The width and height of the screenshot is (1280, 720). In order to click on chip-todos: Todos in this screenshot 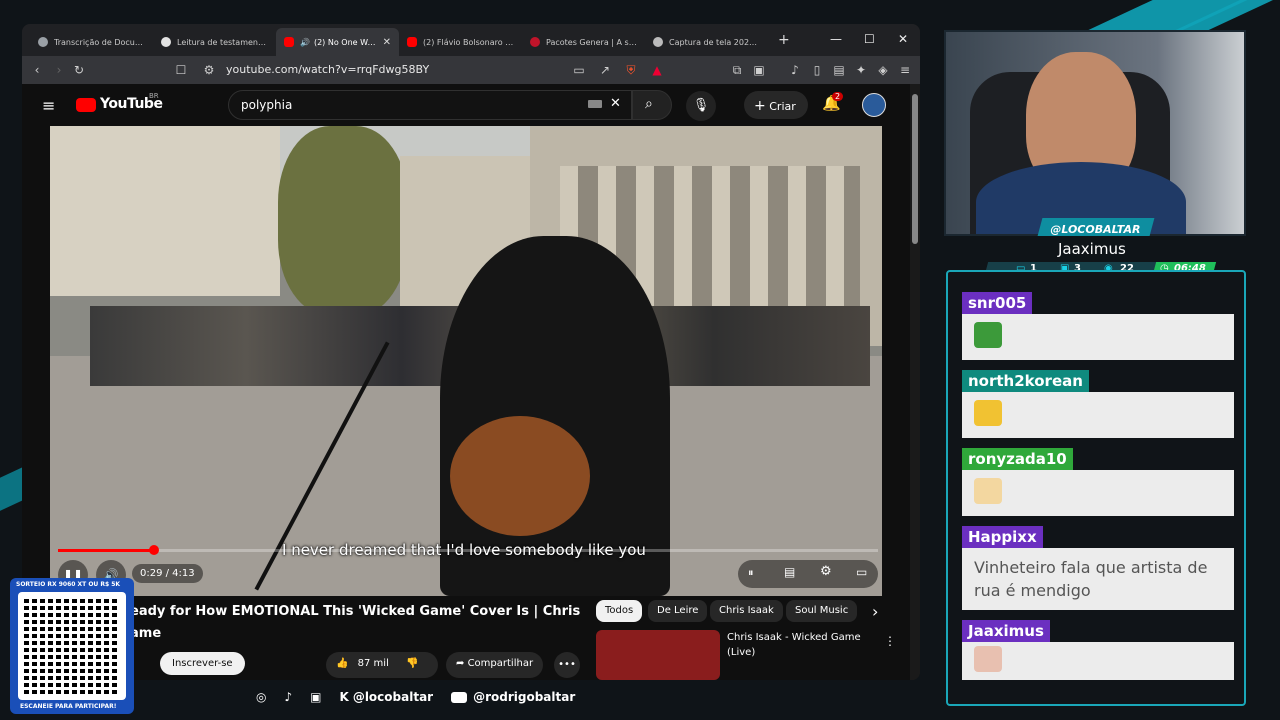, I will do `click(619, 611)`.